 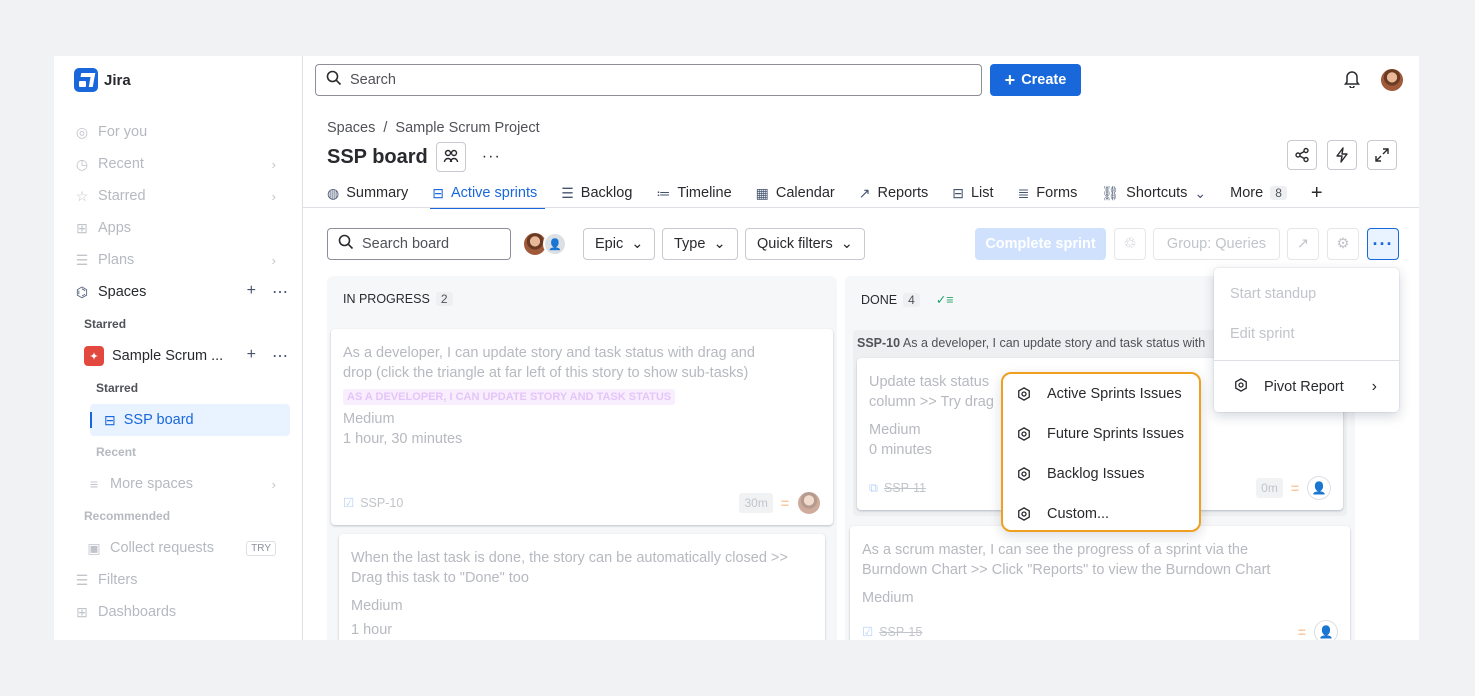 I want to click on epic-filter-button: Epic ⌄, so click(x=619, y=244).